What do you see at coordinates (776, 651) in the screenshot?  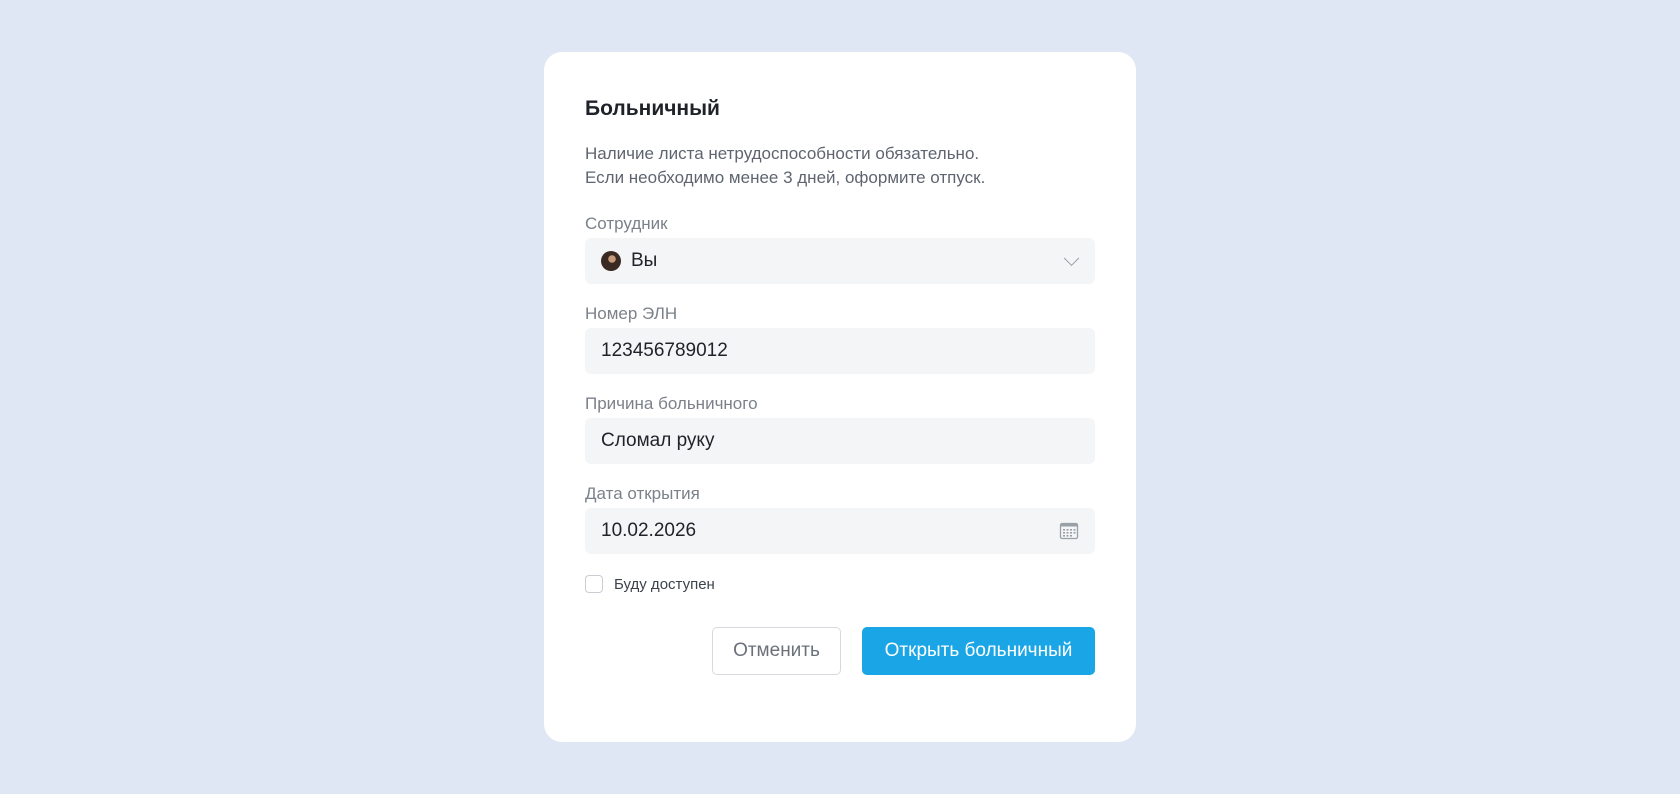 I see `cancel-button: Отменить` at bounding box center [776, 651].